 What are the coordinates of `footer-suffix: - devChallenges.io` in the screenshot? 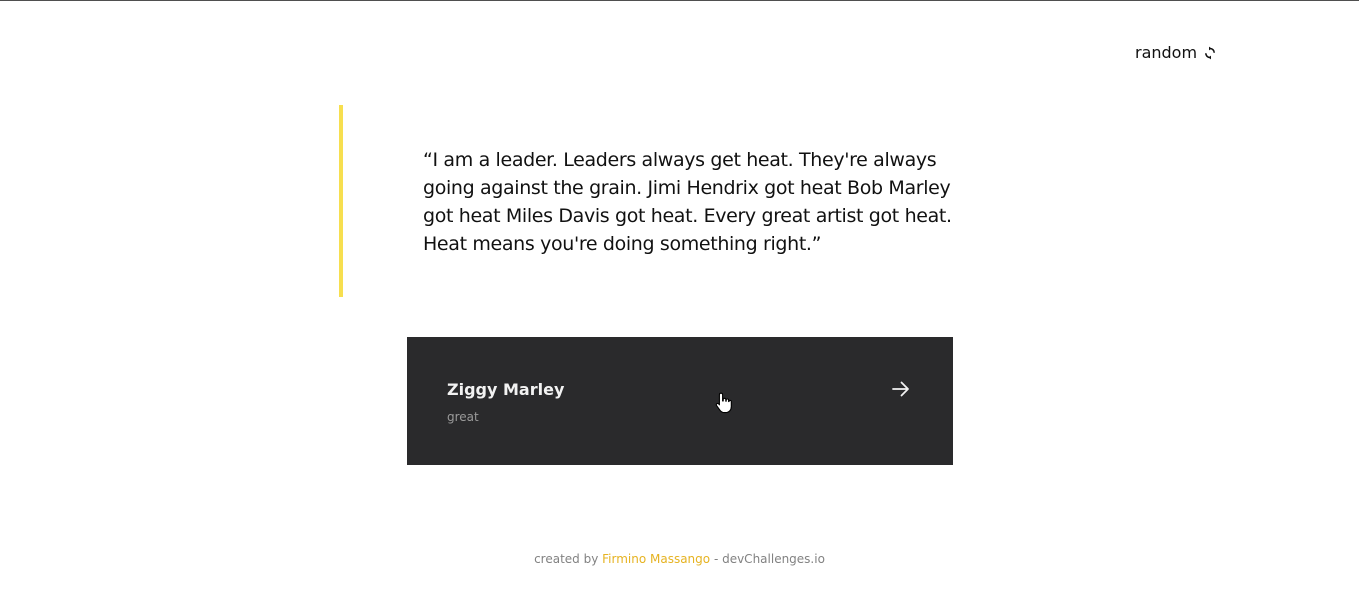 It's located at (767, 559).